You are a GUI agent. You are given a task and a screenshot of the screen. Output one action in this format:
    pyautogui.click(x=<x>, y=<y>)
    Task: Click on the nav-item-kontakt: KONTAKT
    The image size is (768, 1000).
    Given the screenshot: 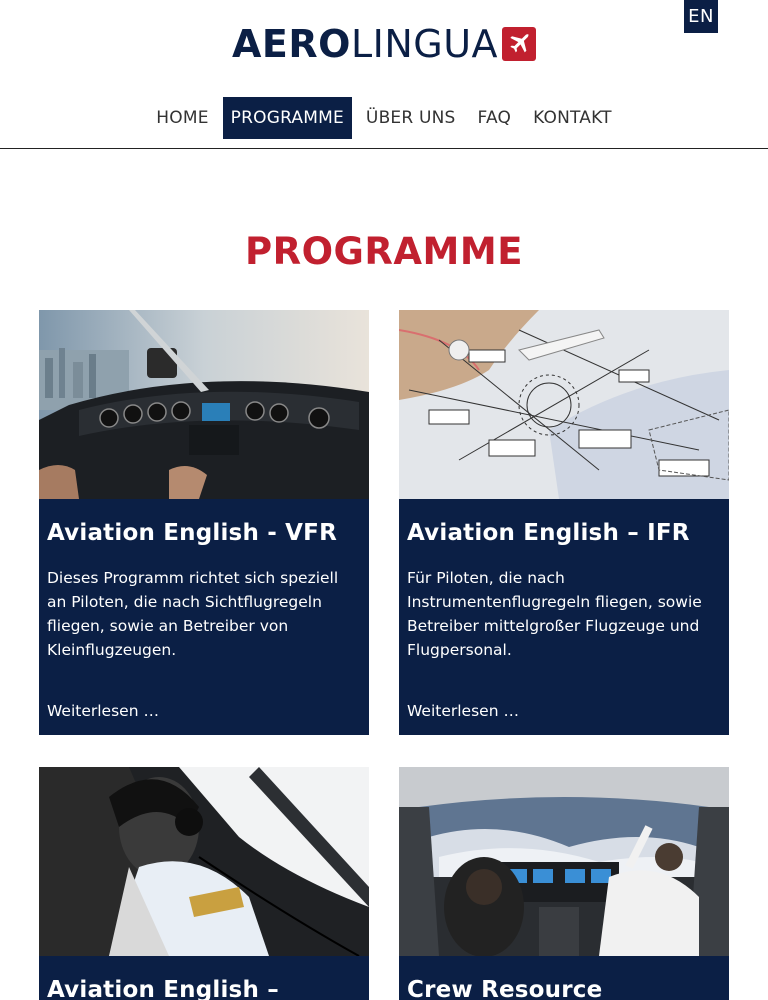 What is the action you would take?
    pyautogui.click(x=572, y=118)
    